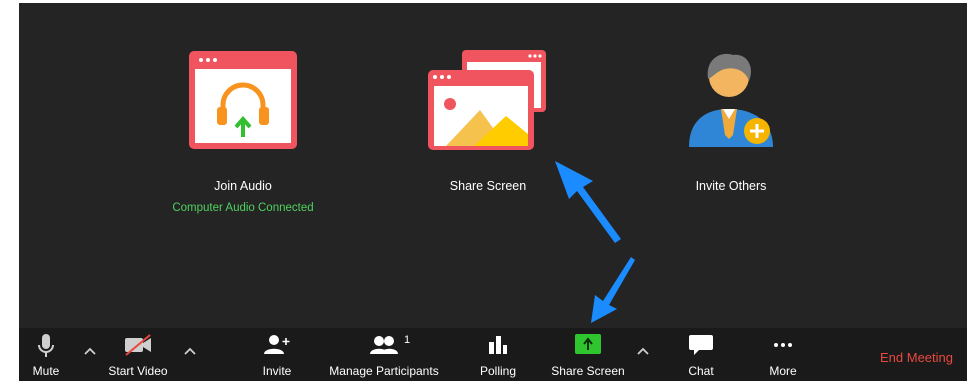 This screenshot has width=977, height=381. I want to click on chat-label: Chat, so click(701, 371).